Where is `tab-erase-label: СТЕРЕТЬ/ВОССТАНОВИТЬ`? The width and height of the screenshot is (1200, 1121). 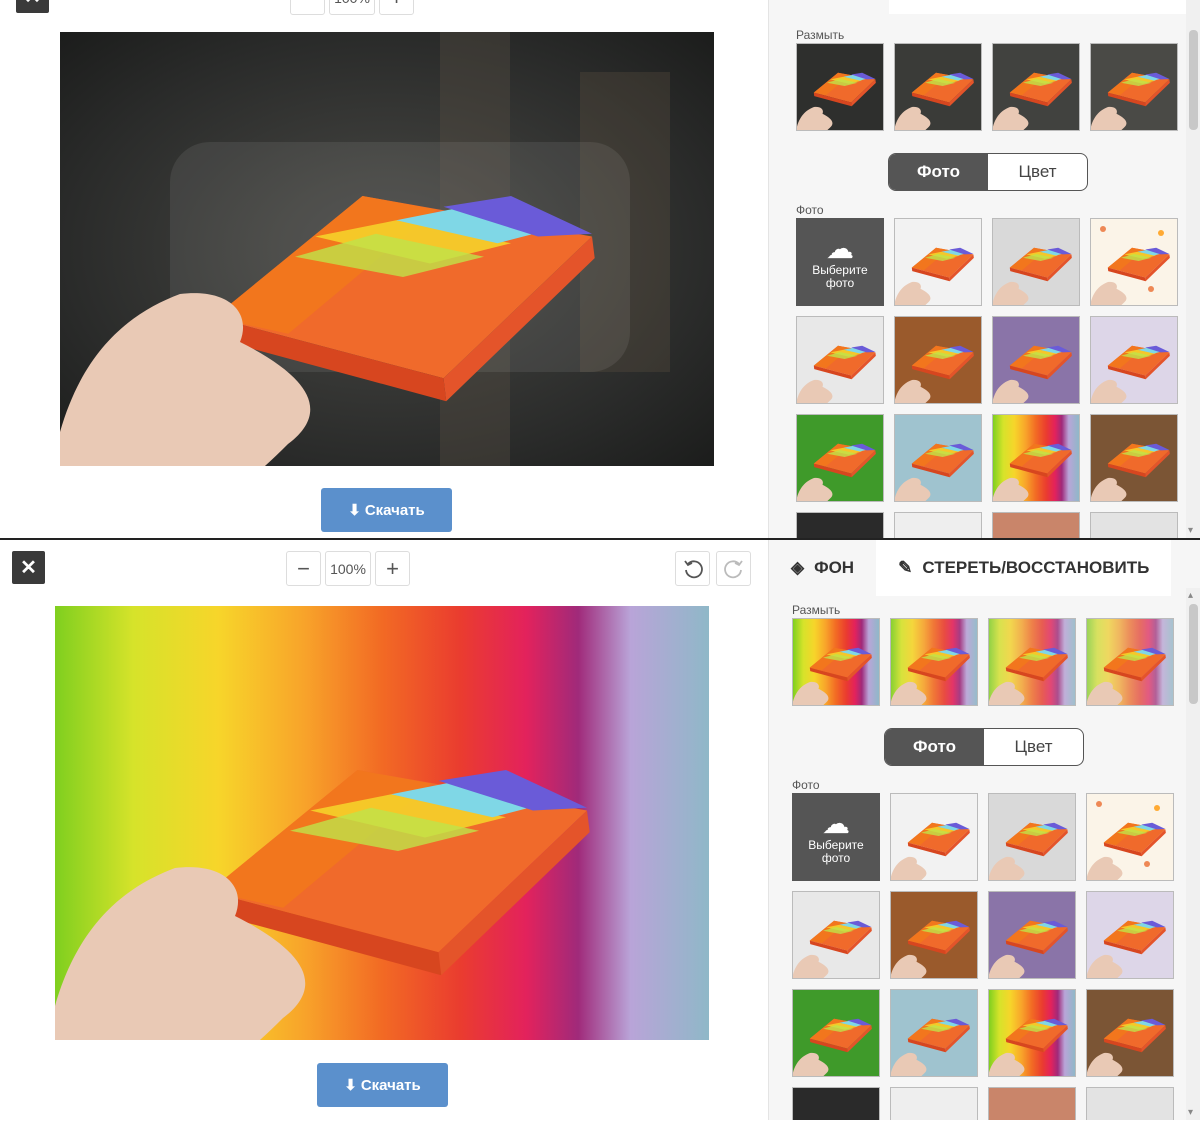 tab-erase-label: СТЕРЕТЬ/ВОССТАНОВИТЬ is located at coordinates (1036, 567).